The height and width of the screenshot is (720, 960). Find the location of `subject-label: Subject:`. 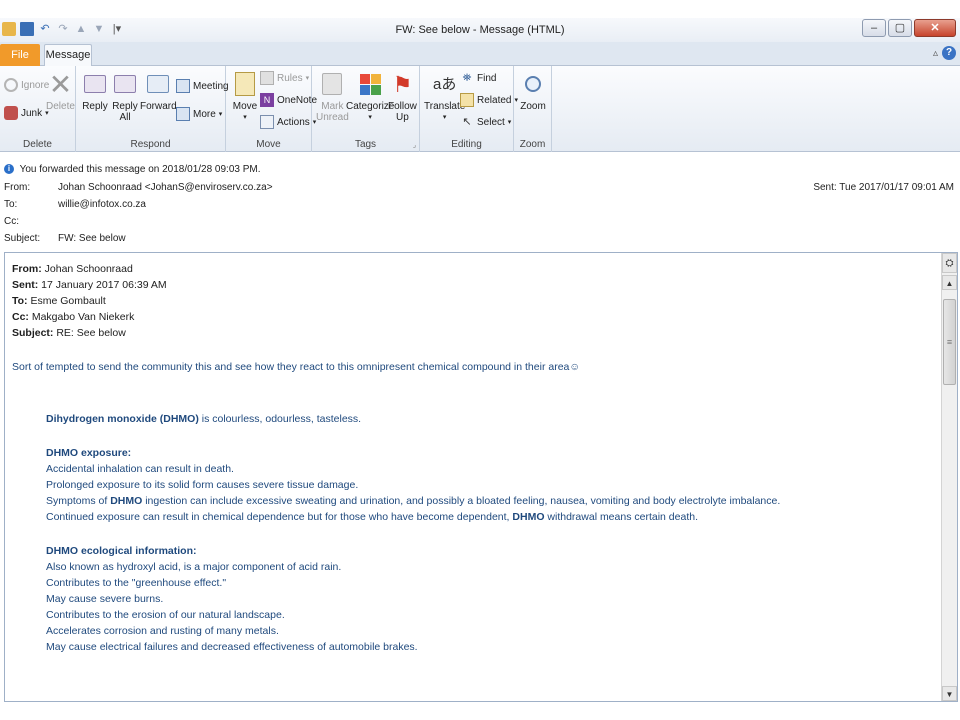

subject-label: Subject: is located at coordinates (22, 238).